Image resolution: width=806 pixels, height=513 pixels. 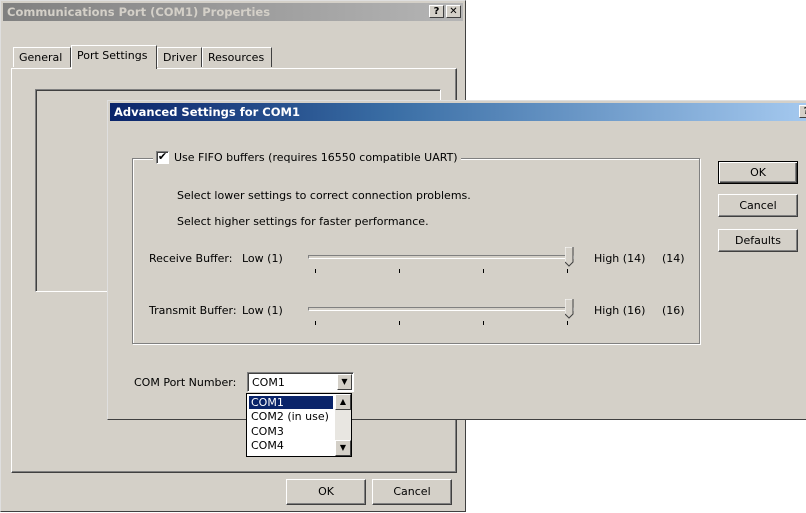 What do you see at coordinates (267, 431) in the screenshot?
I see `list-item: COM3` at bounding box center [267, 431].